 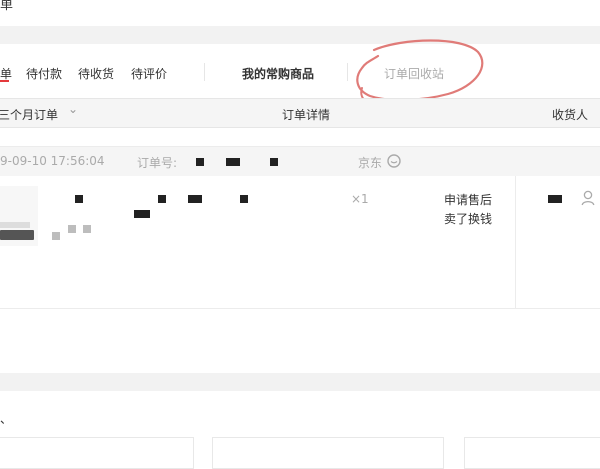 What do you see at coordinates (29, 114) in the screenshot?
I see `order-range-filter: 三个月订单` at bounding box center [29, 114].